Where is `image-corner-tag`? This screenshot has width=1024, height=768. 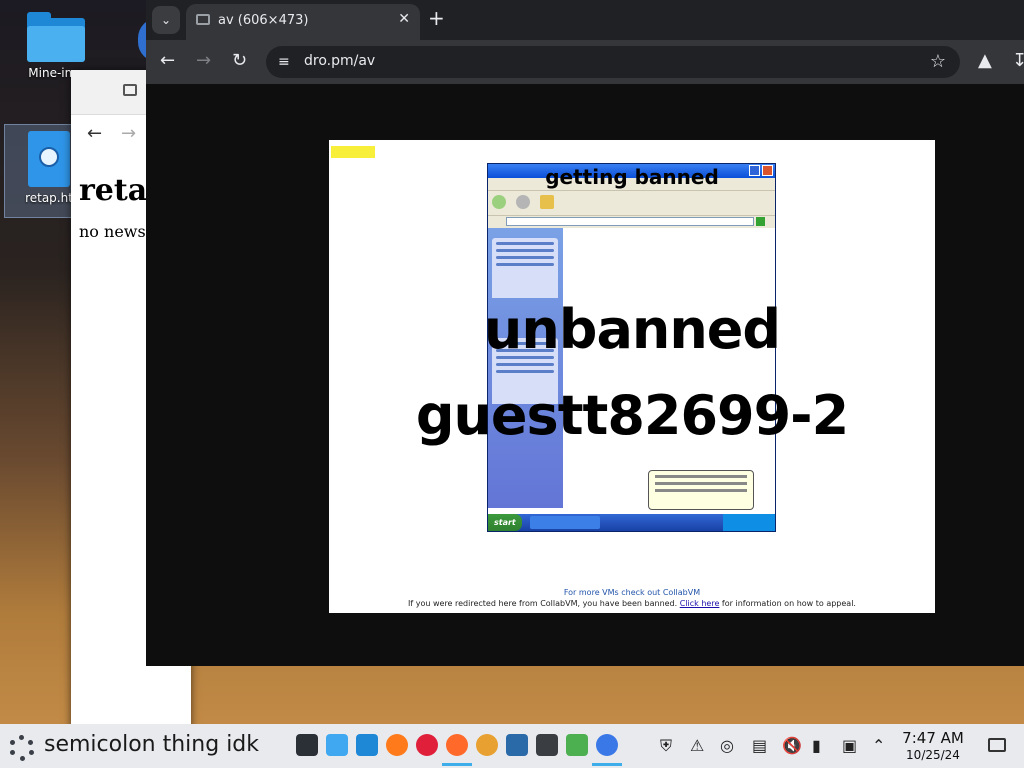
image-corner-tag is located at coordinates (353, 152).